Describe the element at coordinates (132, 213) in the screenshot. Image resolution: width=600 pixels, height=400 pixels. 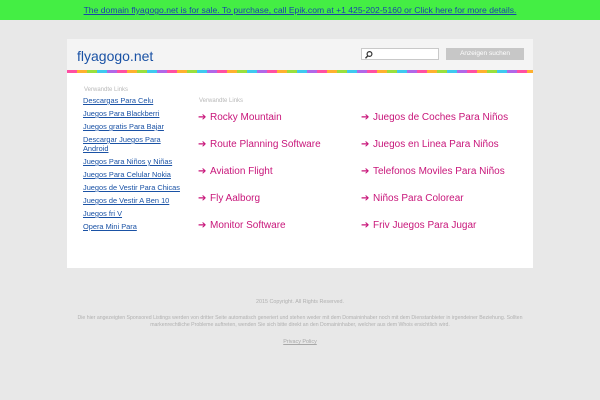
I see `sidebar-link: Juegos fri V` at that location.